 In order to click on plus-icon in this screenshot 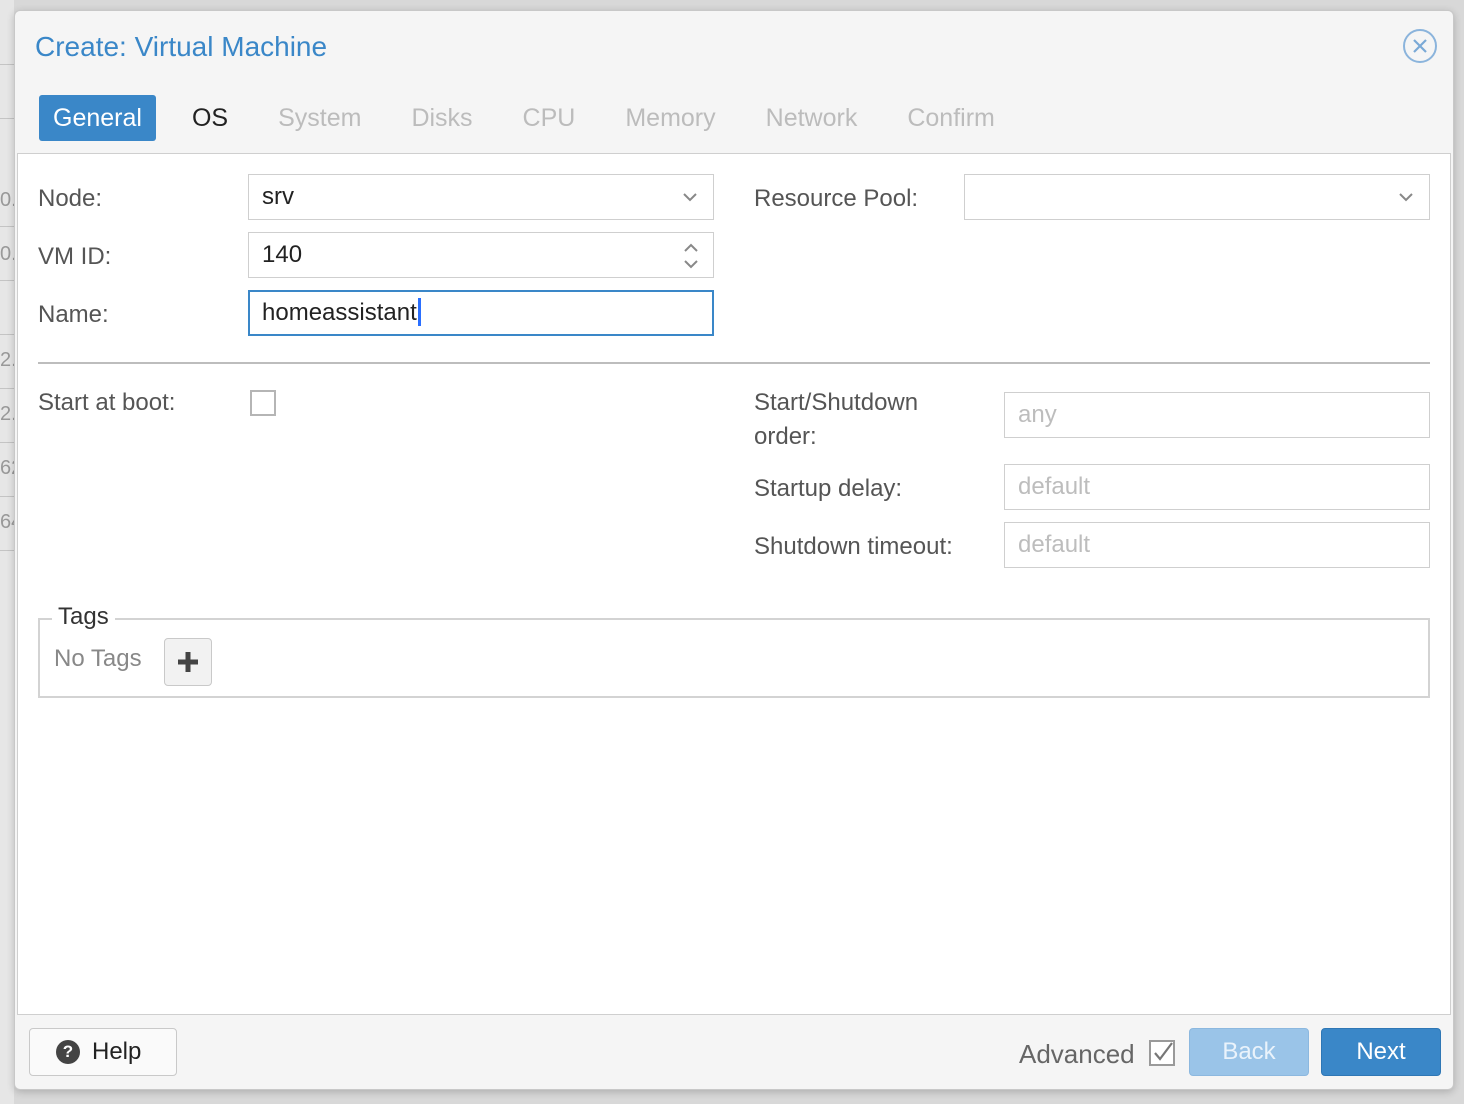, I will do `click(188, 662)`.